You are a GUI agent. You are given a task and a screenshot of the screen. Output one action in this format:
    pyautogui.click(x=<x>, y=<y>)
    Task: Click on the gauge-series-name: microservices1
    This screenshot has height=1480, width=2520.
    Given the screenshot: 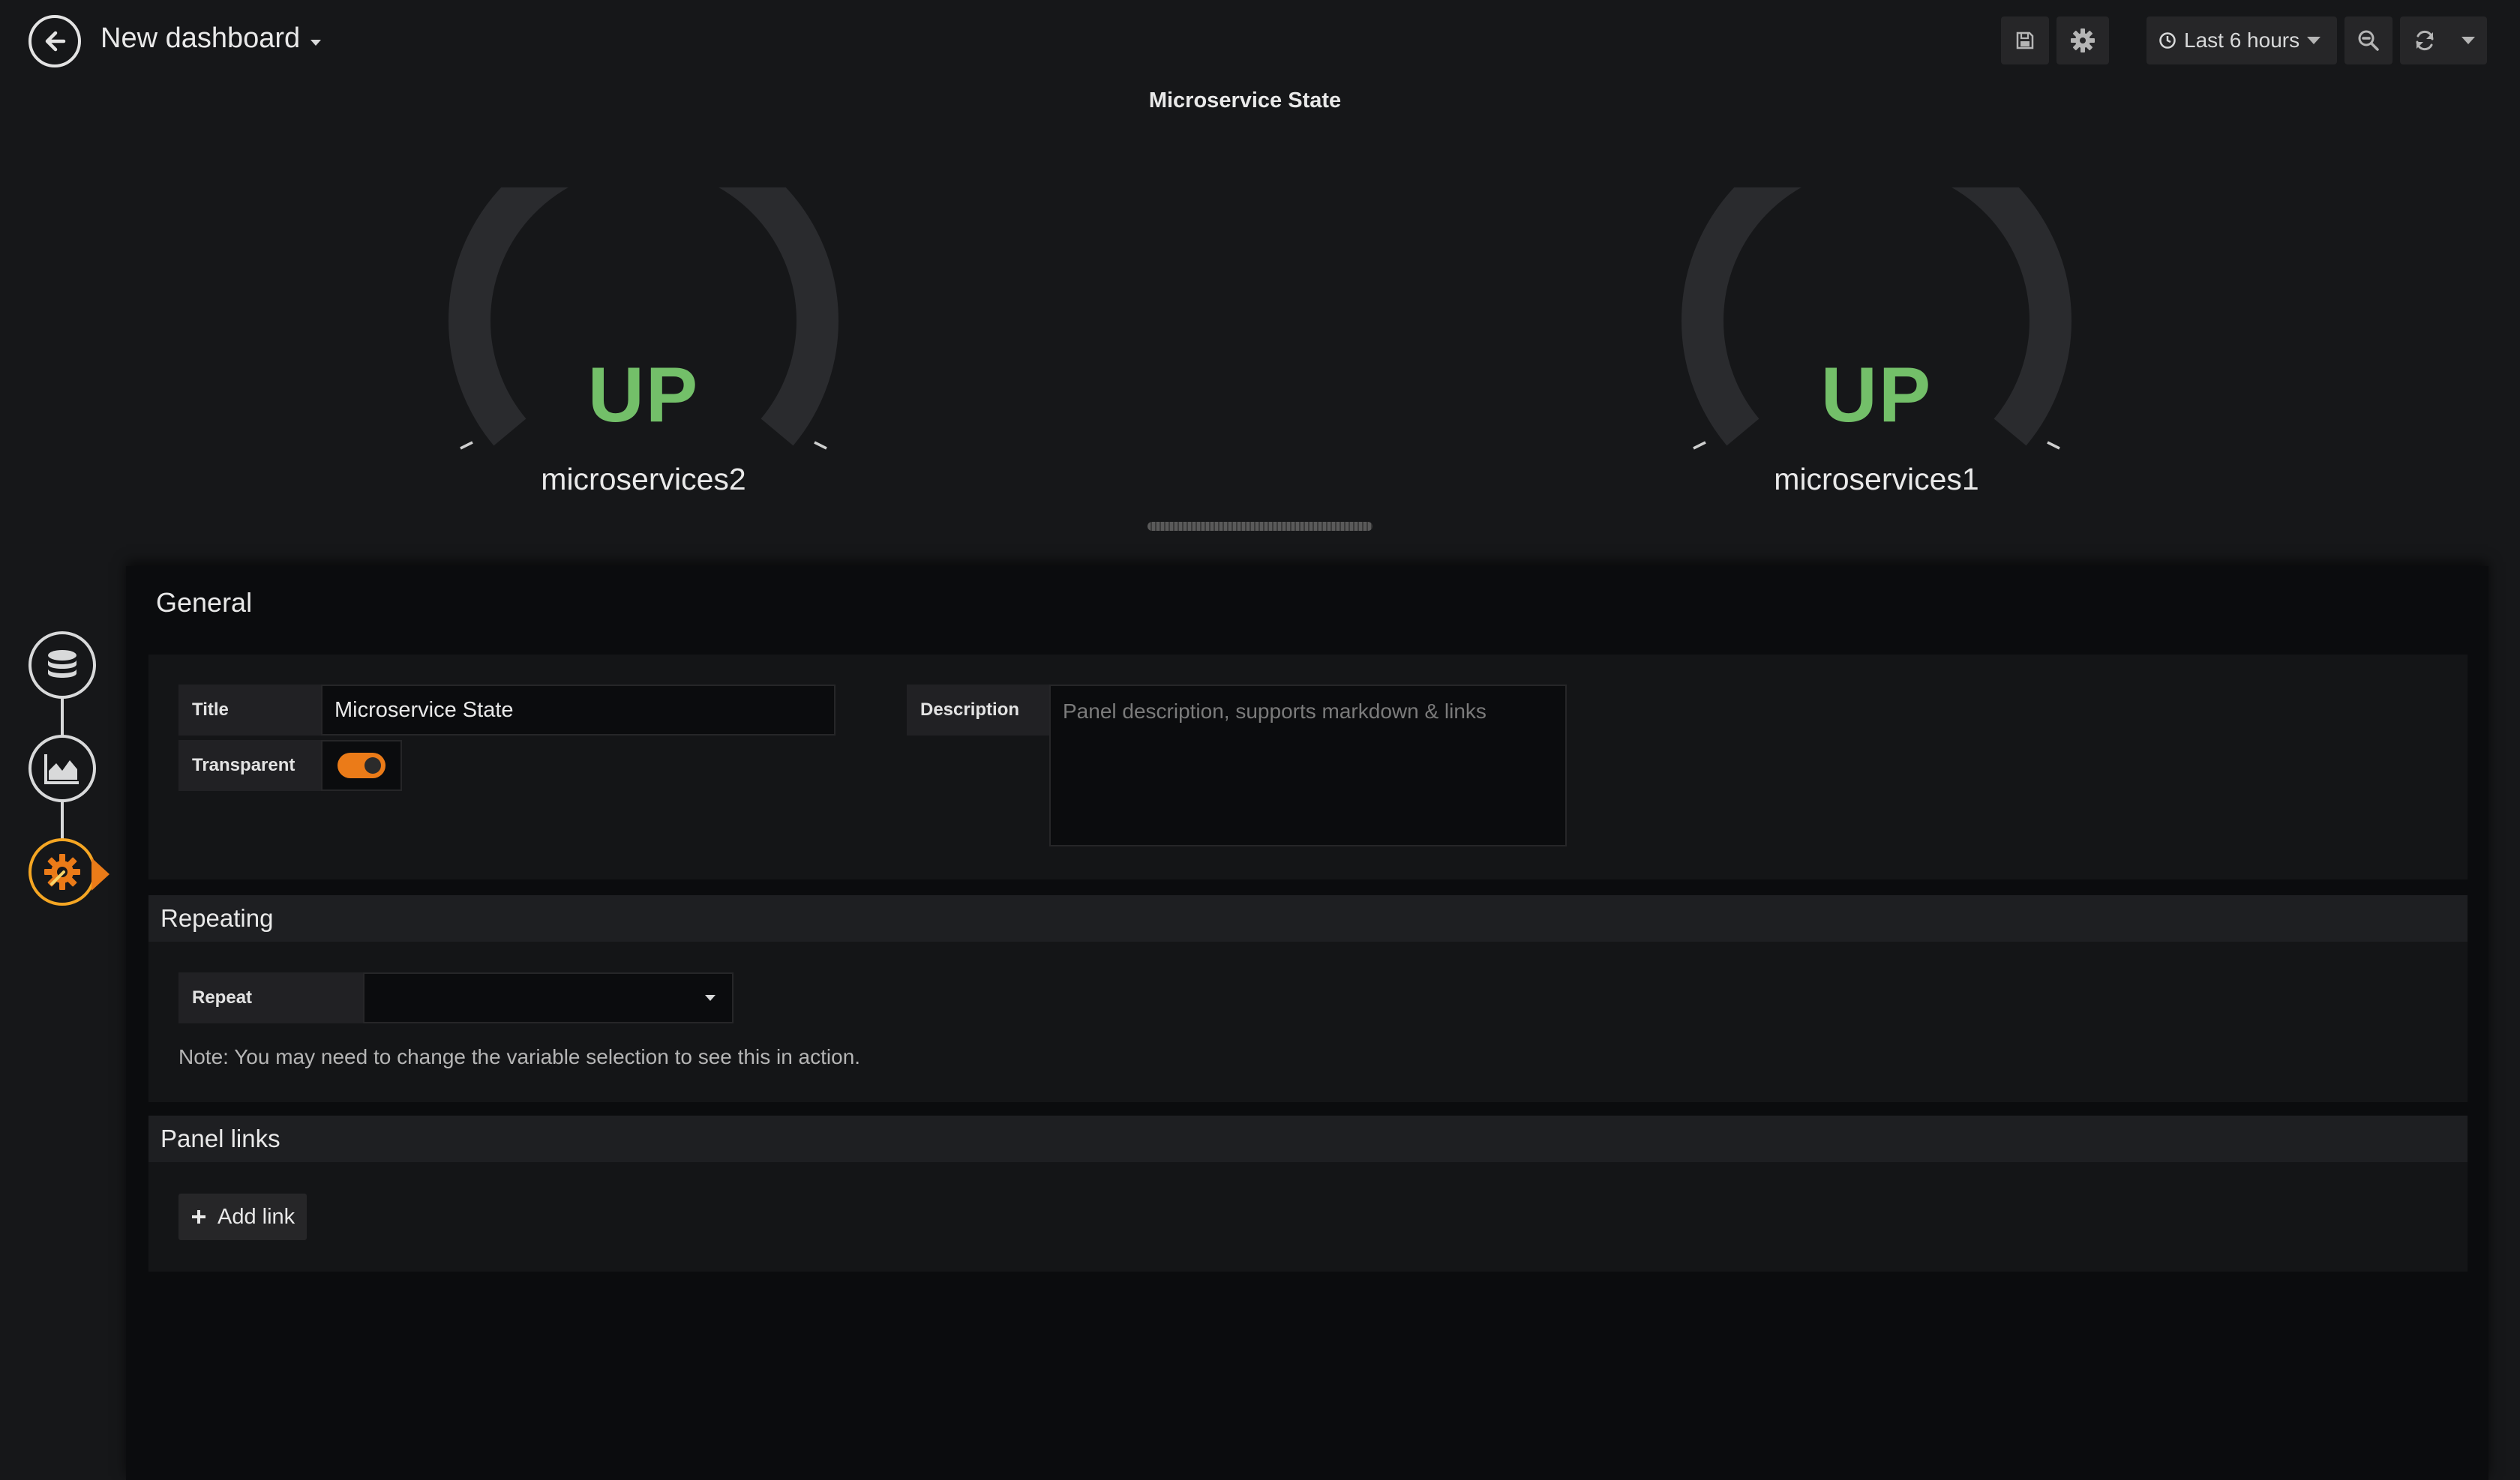 What is the action you would take?
    pyautogui.click(x=1876, y=479)
    